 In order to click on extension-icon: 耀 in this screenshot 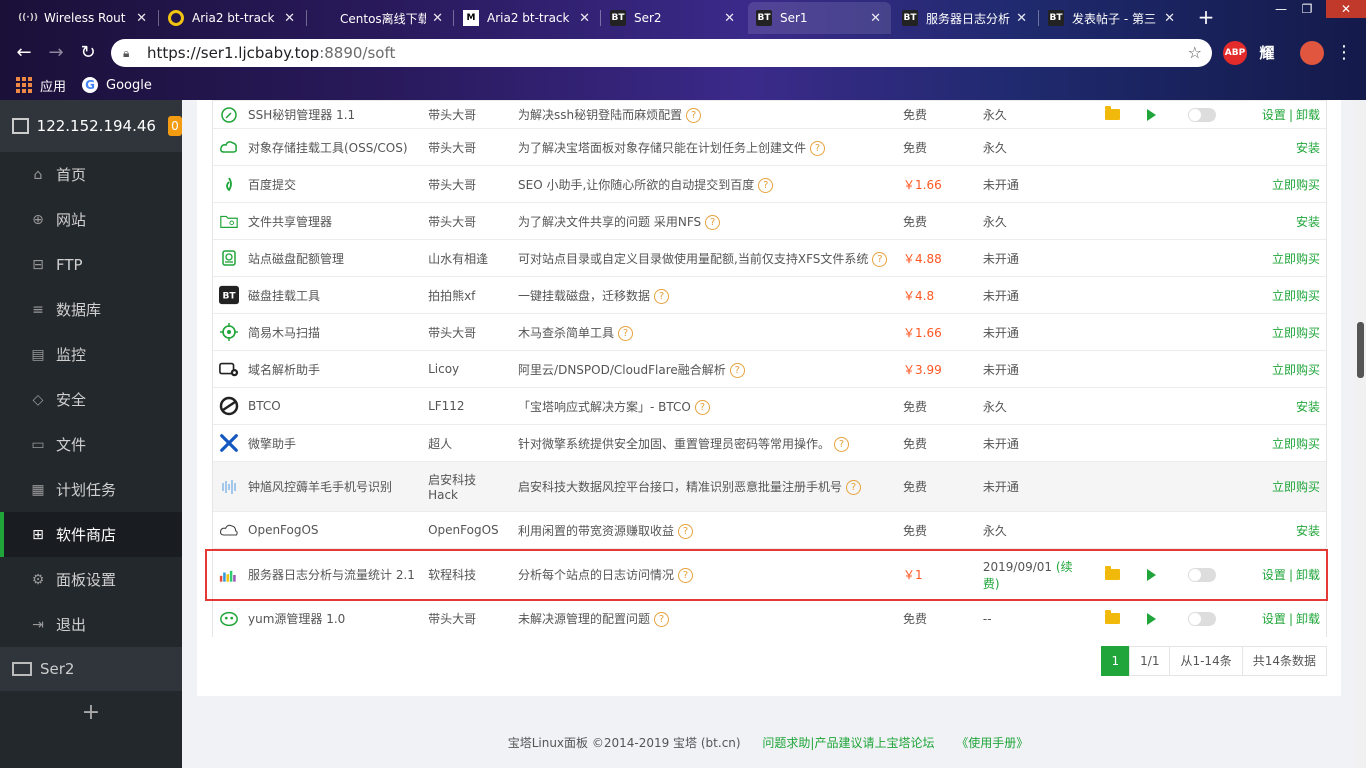, I will do `click(1267, 53)`.